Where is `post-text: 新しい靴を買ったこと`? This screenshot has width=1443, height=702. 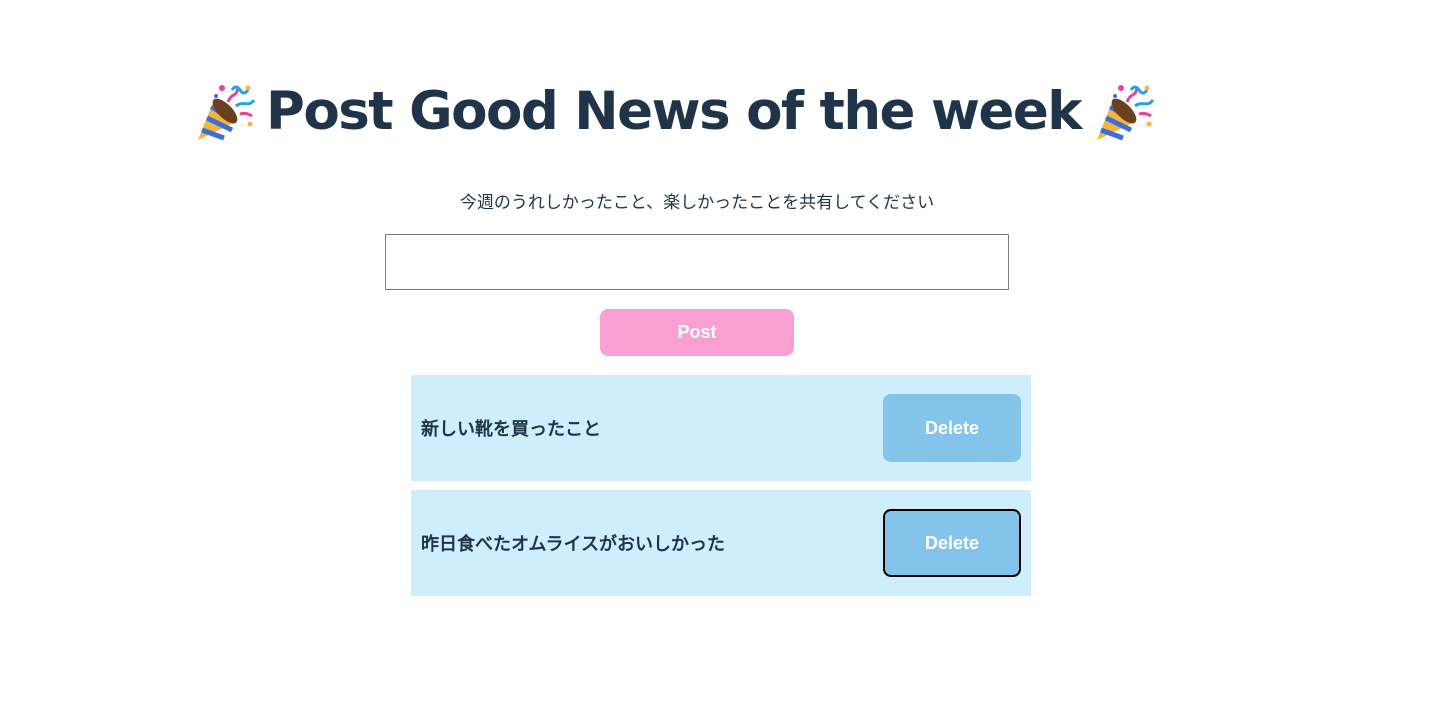 post-text: 新しい靴を買ったこと is located at coordinates (511, 429).